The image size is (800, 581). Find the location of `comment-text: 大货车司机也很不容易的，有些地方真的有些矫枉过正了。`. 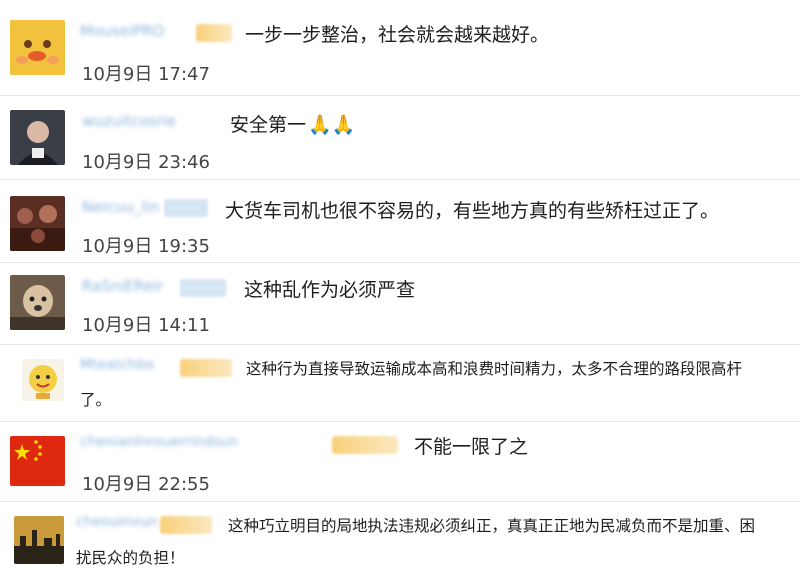

comment-text: 大货车司机也很不容易的，有些地方真的有些矫枉过正了。 is located at coordinates (472, 211).